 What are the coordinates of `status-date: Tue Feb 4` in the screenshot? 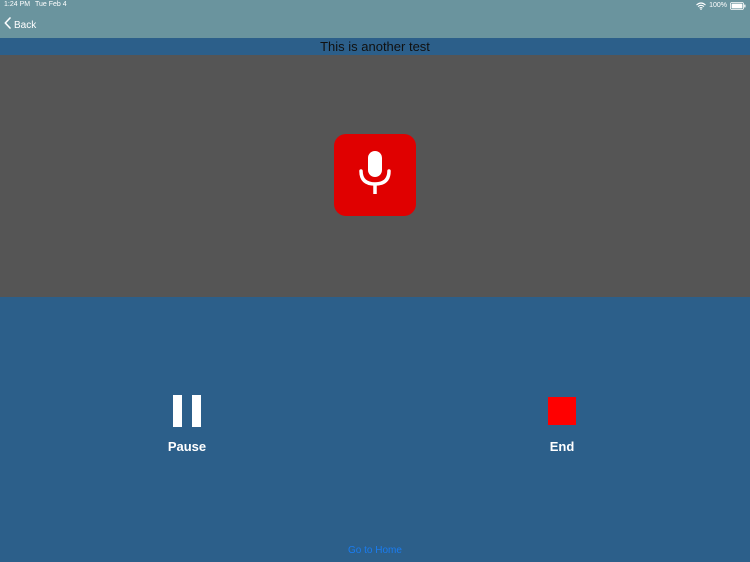 It's located at (51, 4).